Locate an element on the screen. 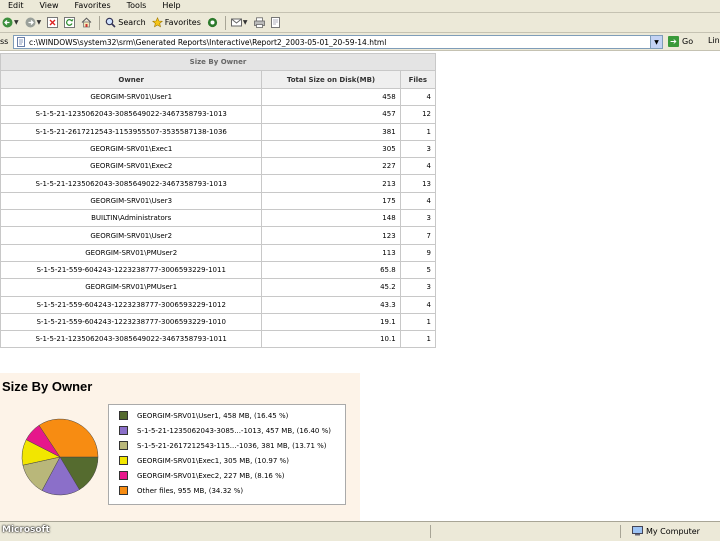 The height and width of the screenshot is (541, 720). cell-owner: GEORGIM-SRV01\User2 is located at coordinates (131, 235).